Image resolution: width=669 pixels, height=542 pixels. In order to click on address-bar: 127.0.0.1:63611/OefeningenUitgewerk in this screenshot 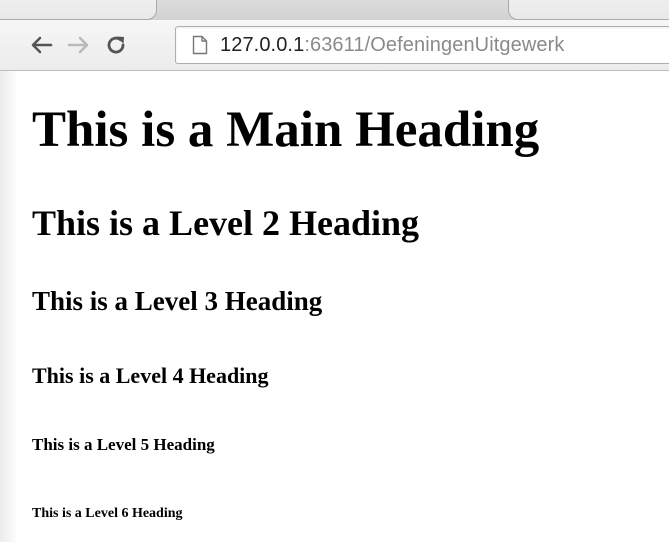, I will do `click(422, 45)`.